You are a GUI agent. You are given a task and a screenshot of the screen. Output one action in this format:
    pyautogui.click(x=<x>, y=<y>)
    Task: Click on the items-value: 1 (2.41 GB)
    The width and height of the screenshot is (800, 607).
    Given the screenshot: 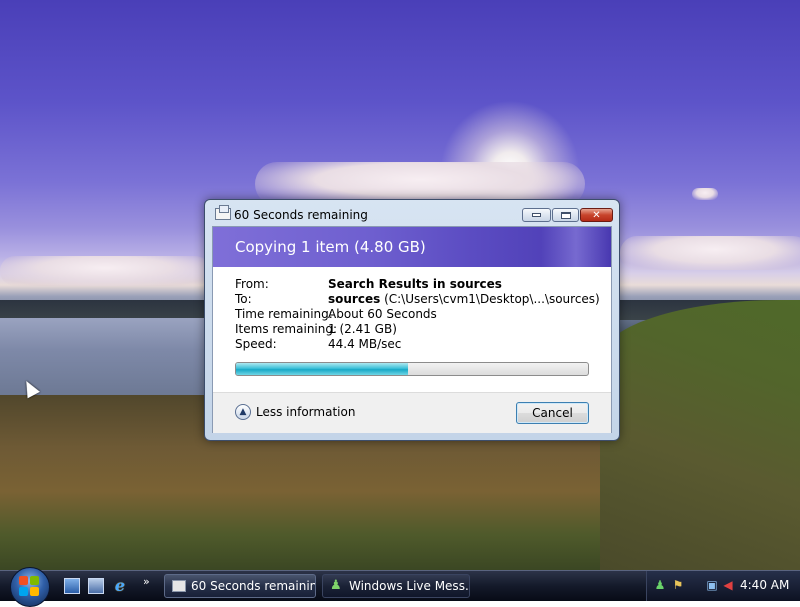 What is the action you would take?
    pyautogui.click(x=362, y=329)
    